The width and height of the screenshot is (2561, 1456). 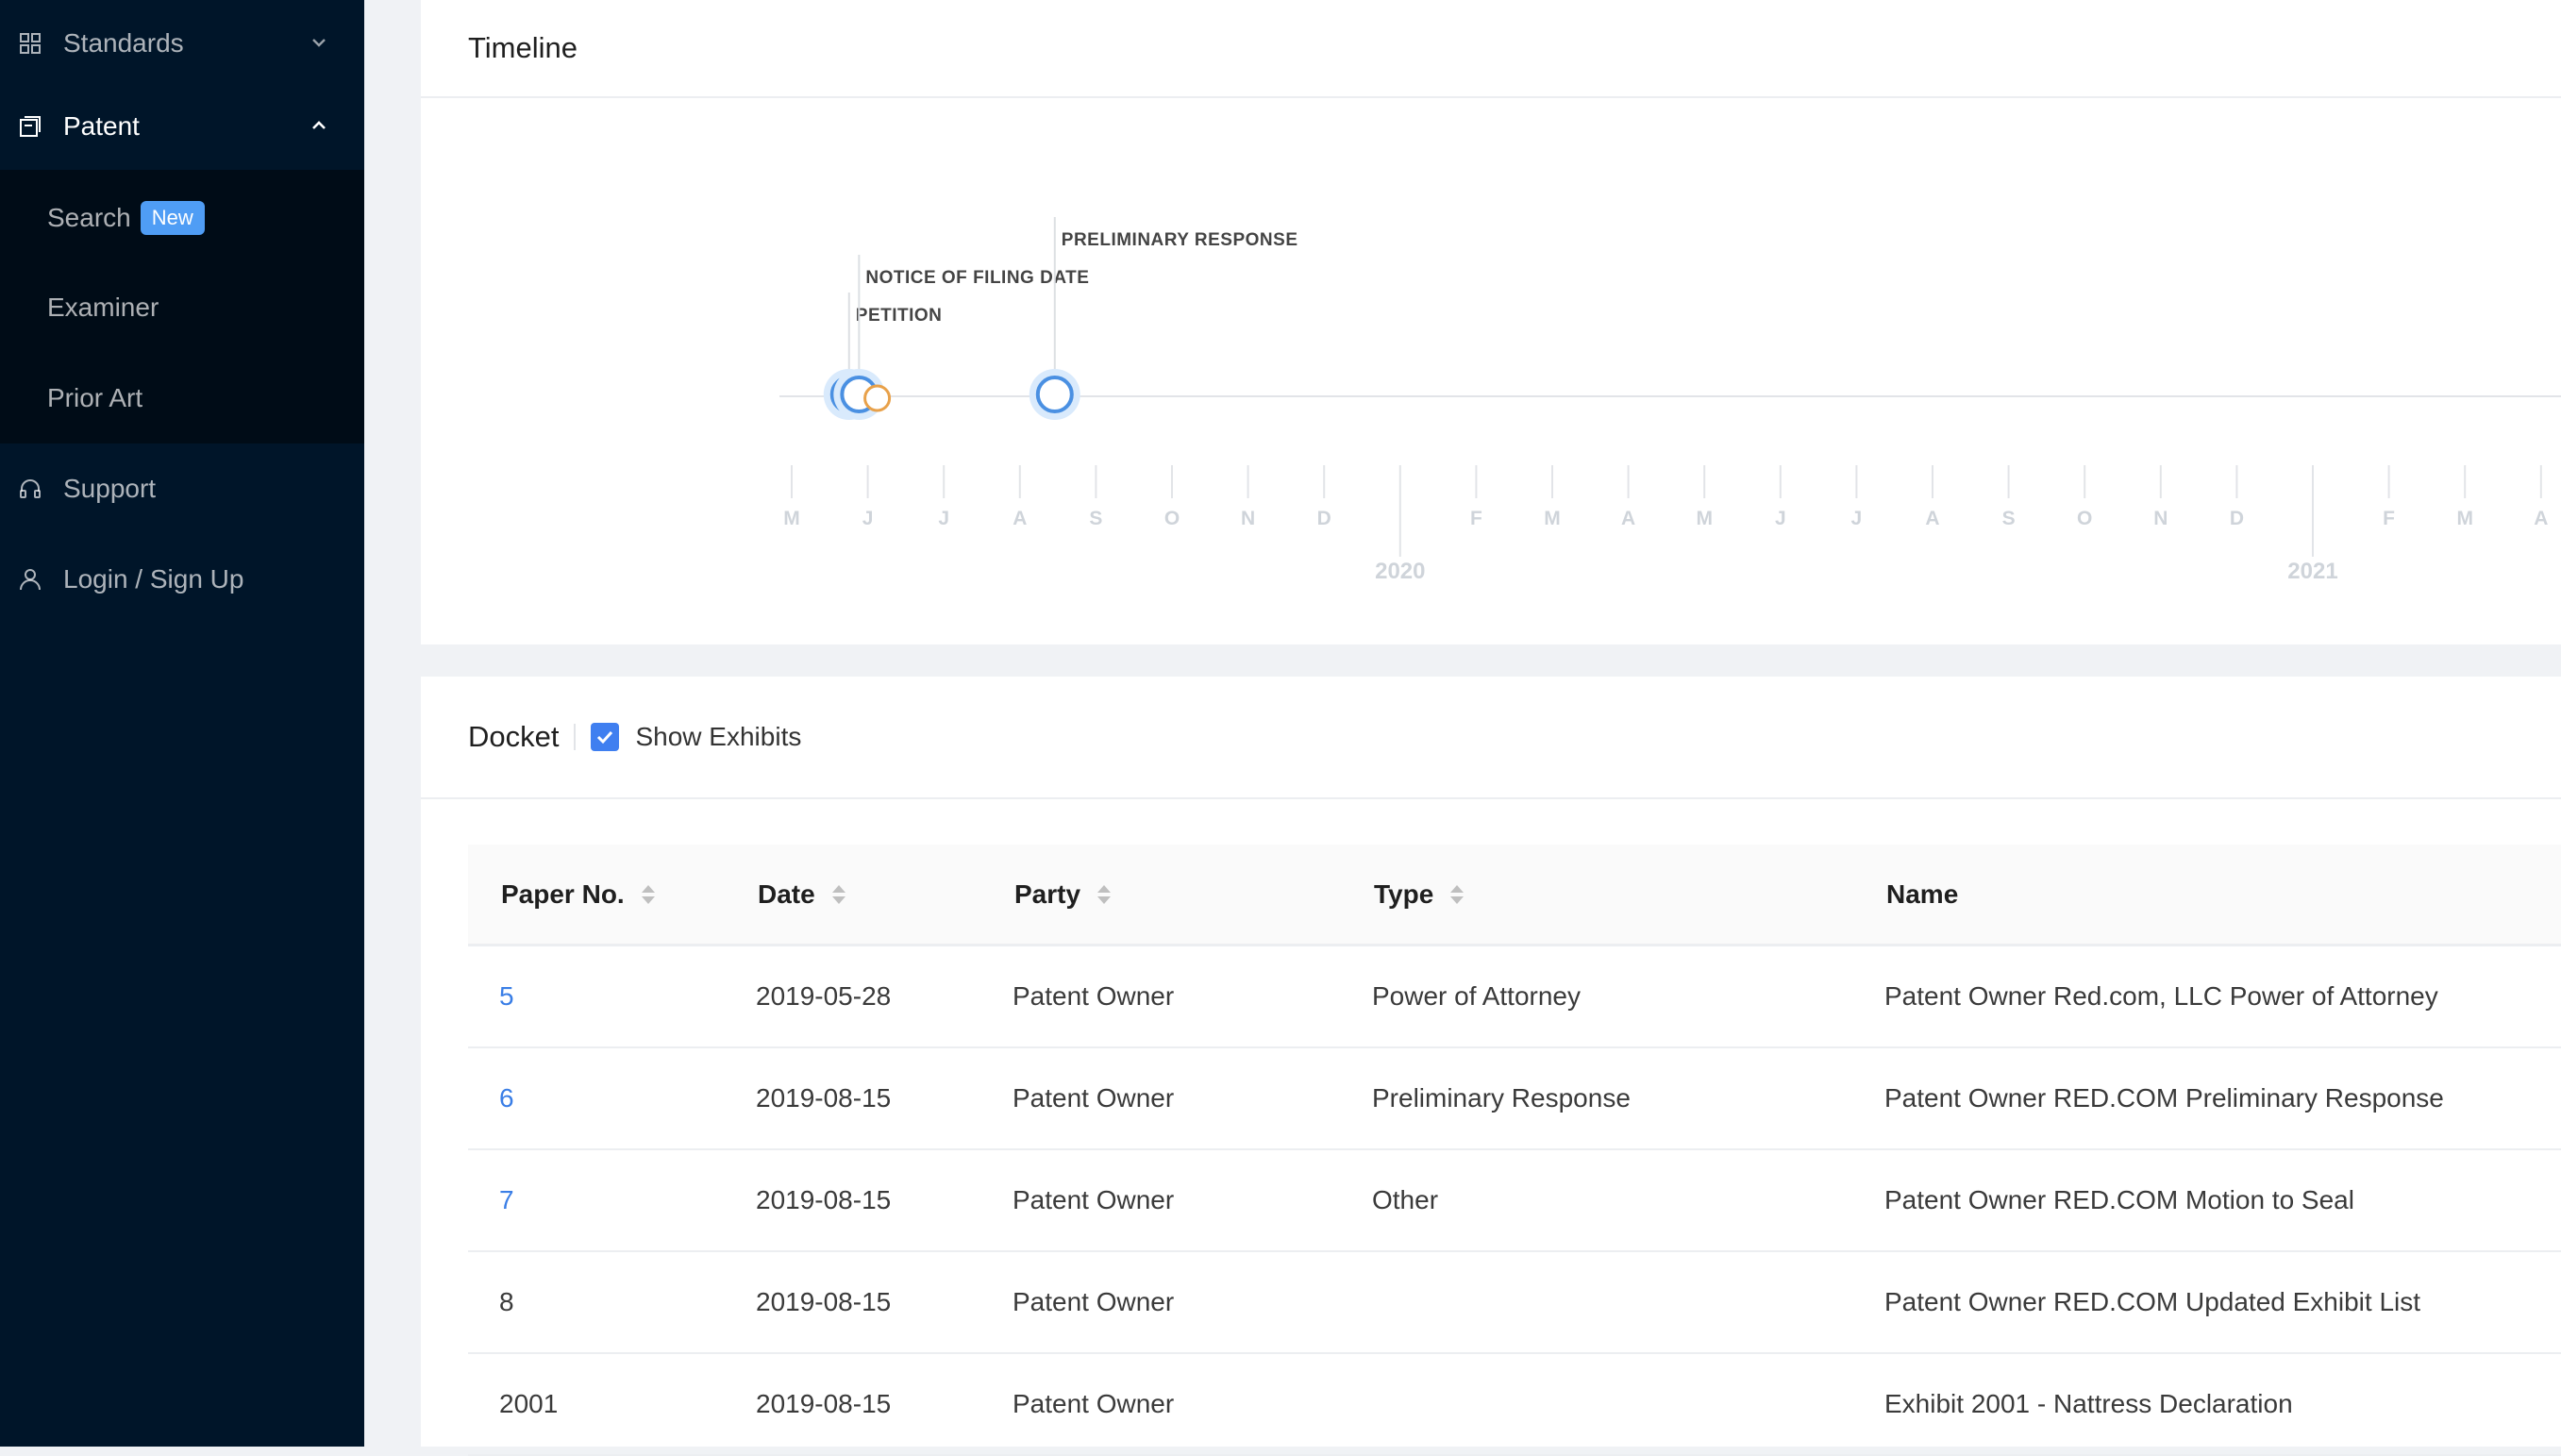 What do you see at coordinates (507, 996) in the screenshot?
I see `cell-paper: 5` at bounding box center [507, 996].